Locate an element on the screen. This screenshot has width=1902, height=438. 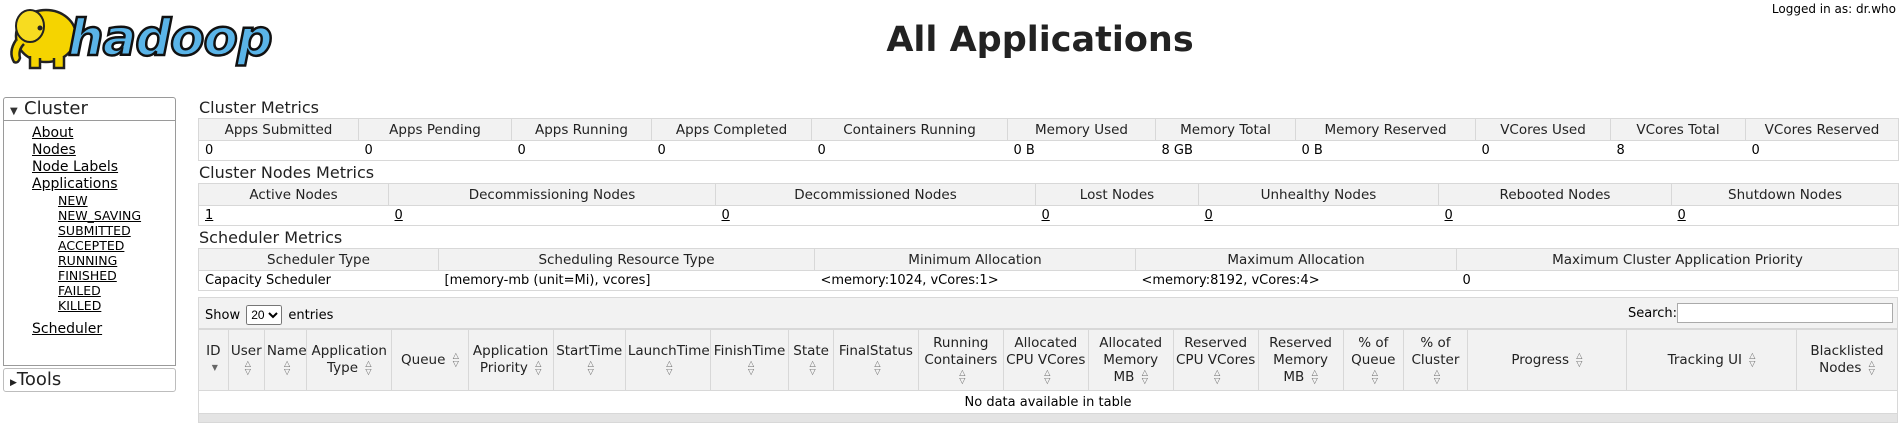
col-maximum-allocation: Maximum Allocation is located at coordinates (1296, 259).